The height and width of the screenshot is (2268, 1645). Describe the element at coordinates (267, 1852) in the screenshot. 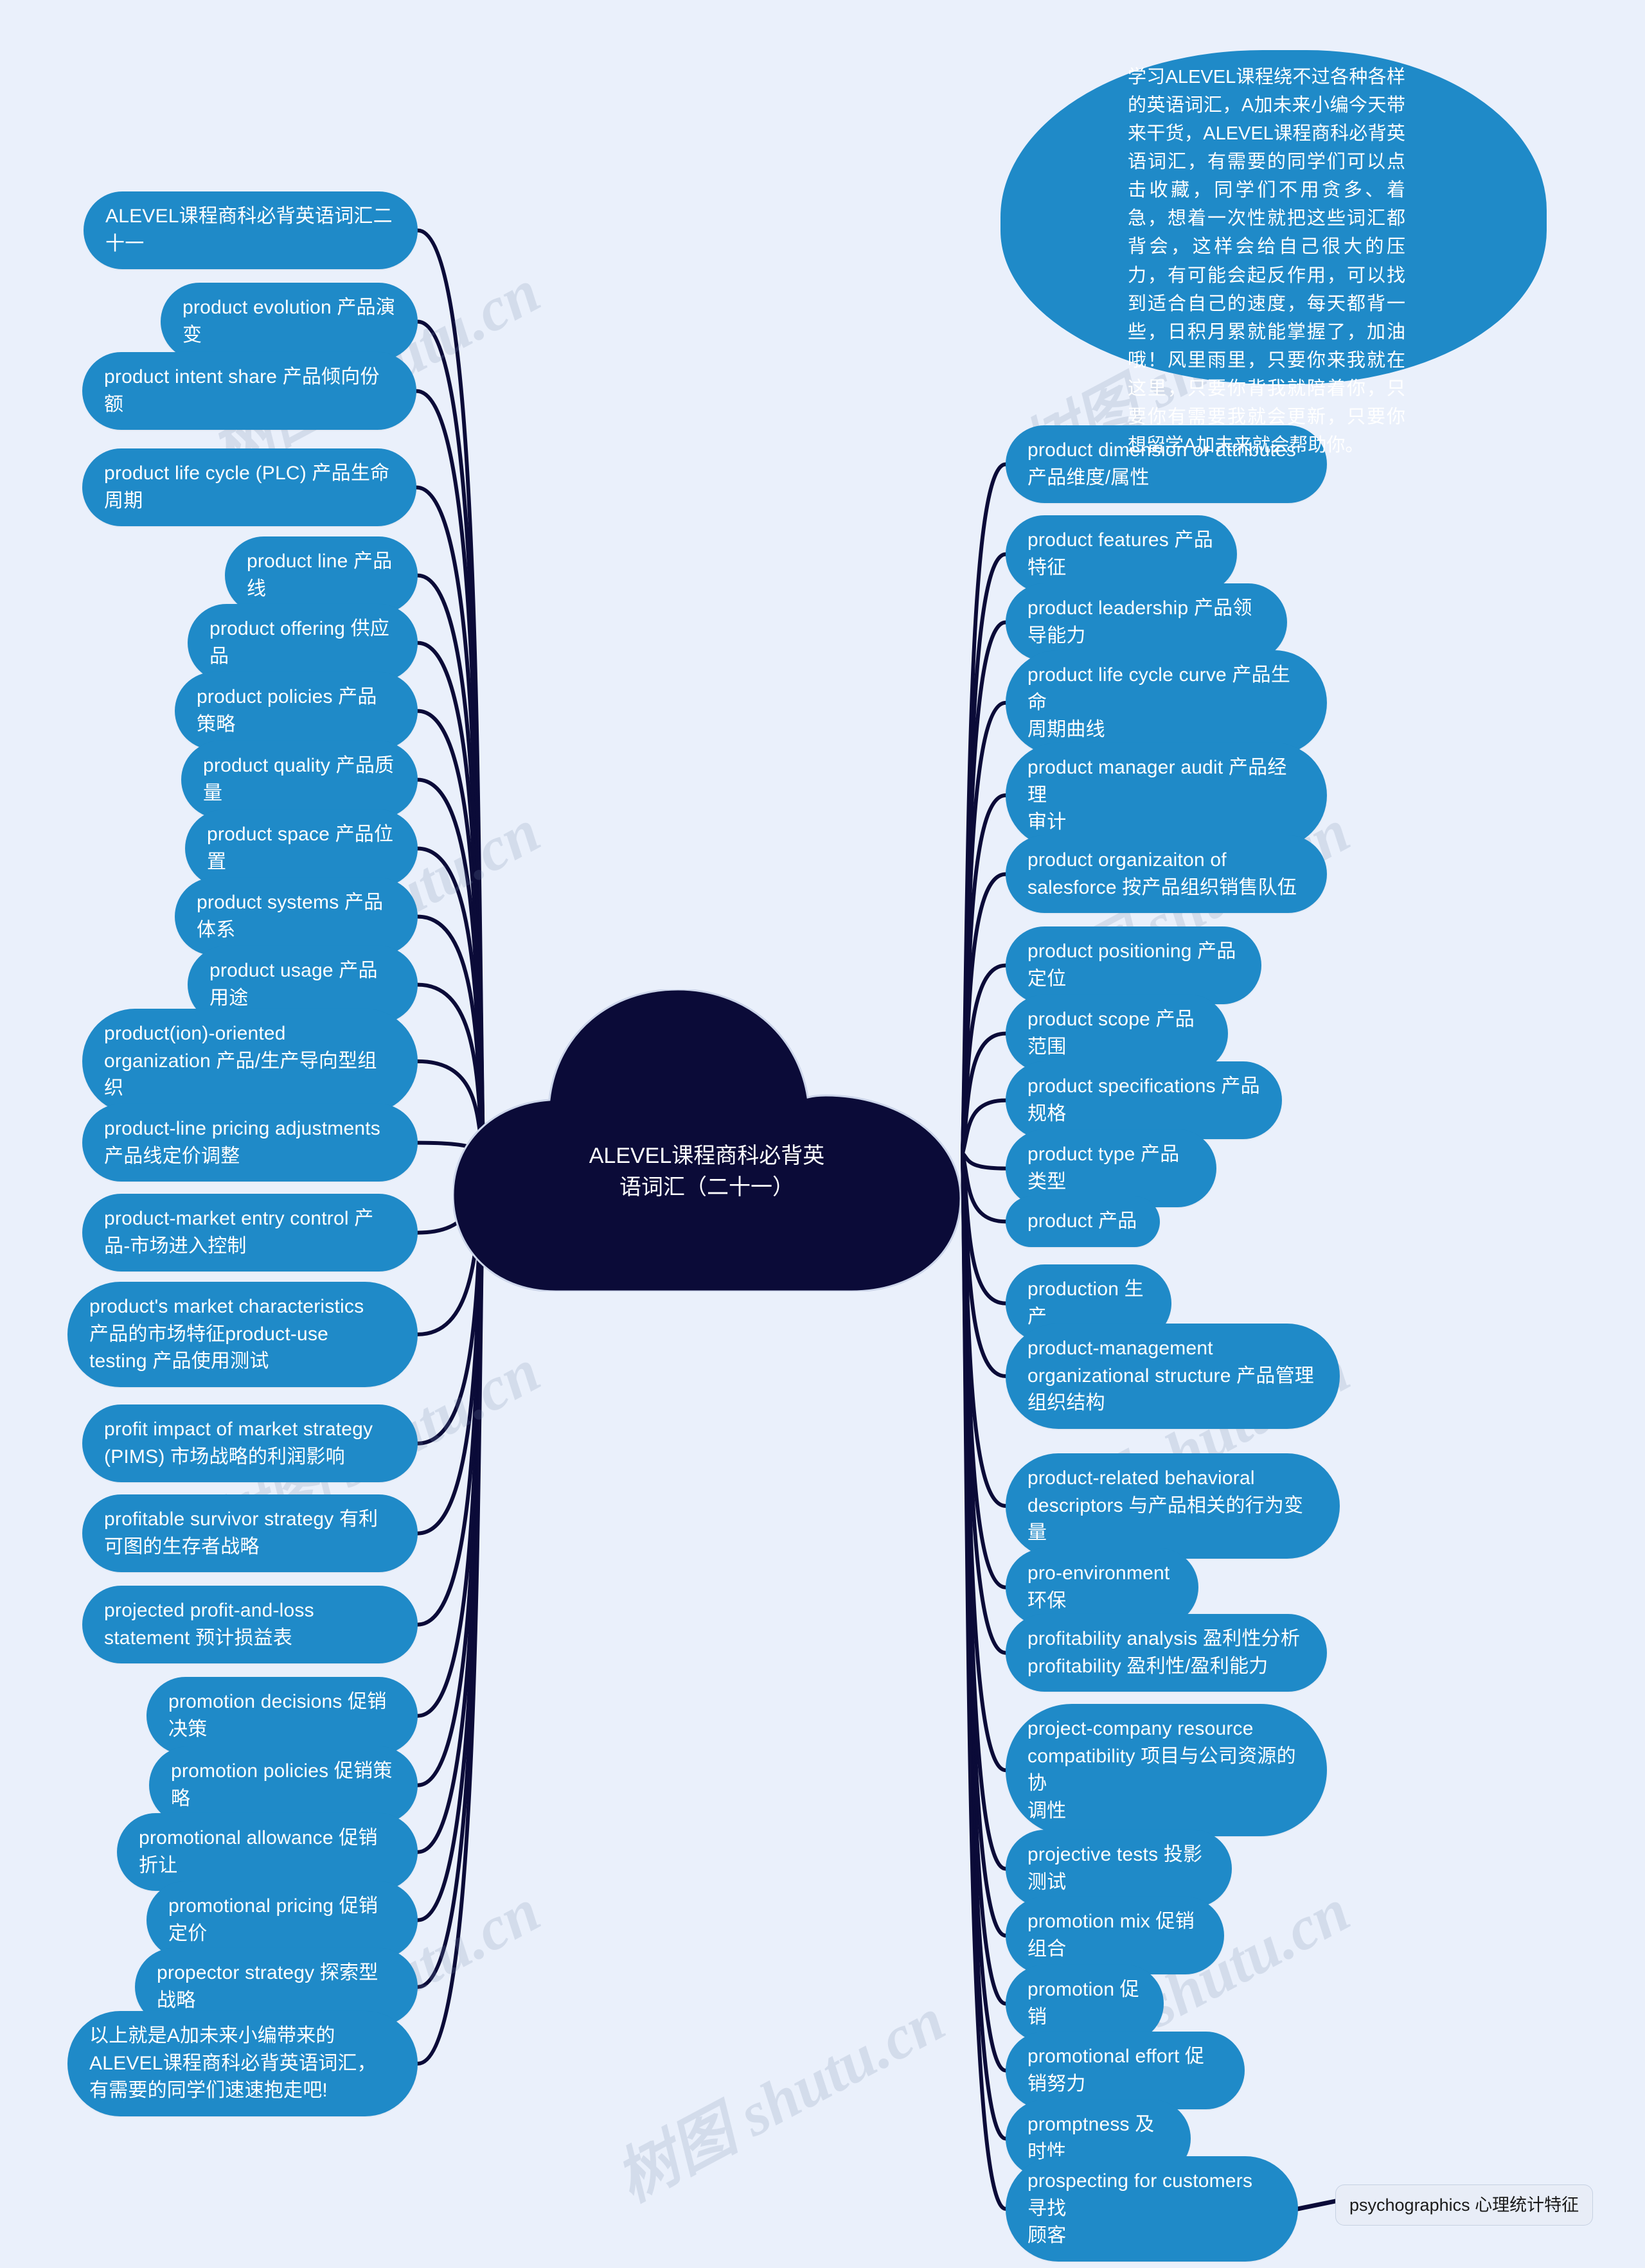

I see `left-node: promotional allowance 促销折让` at that location.